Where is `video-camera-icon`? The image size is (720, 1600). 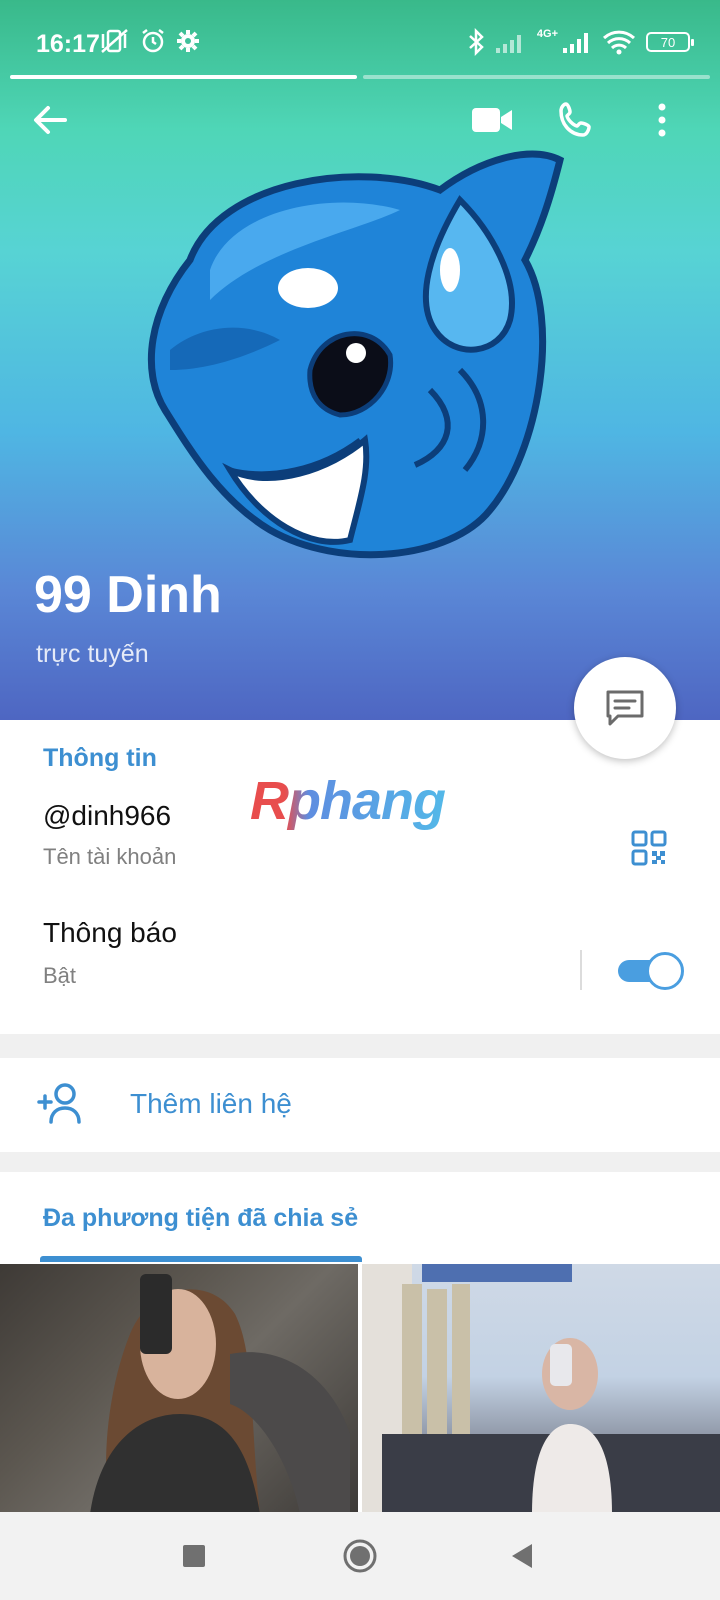
video-camera-icon is located at coordinates (492, 120).